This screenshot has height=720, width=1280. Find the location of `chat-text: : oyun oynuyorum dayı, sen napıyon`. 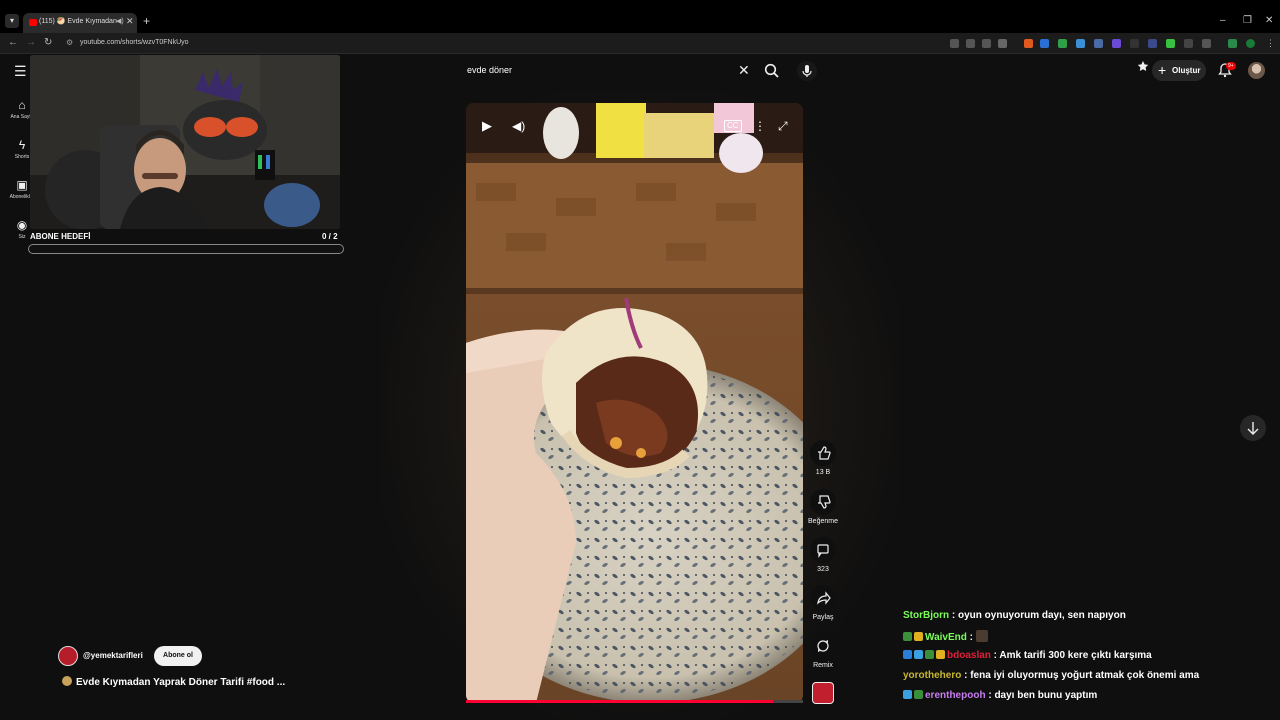

chat-text: : oyun oynuyorum dayı, sen napıyon is located at coordinates (1037, 615).